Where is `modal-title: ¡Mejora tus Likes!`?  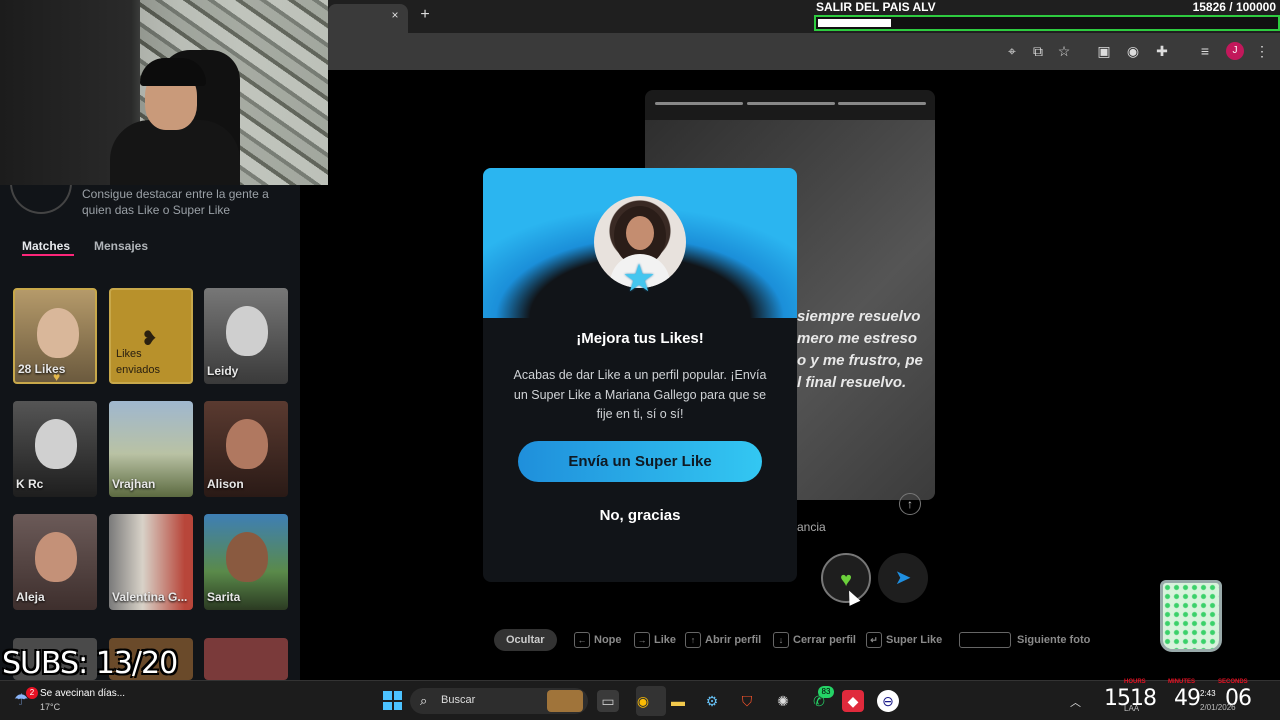
modal-title: ¡Mejora tus Likes! is located at coordinates (640, 338).